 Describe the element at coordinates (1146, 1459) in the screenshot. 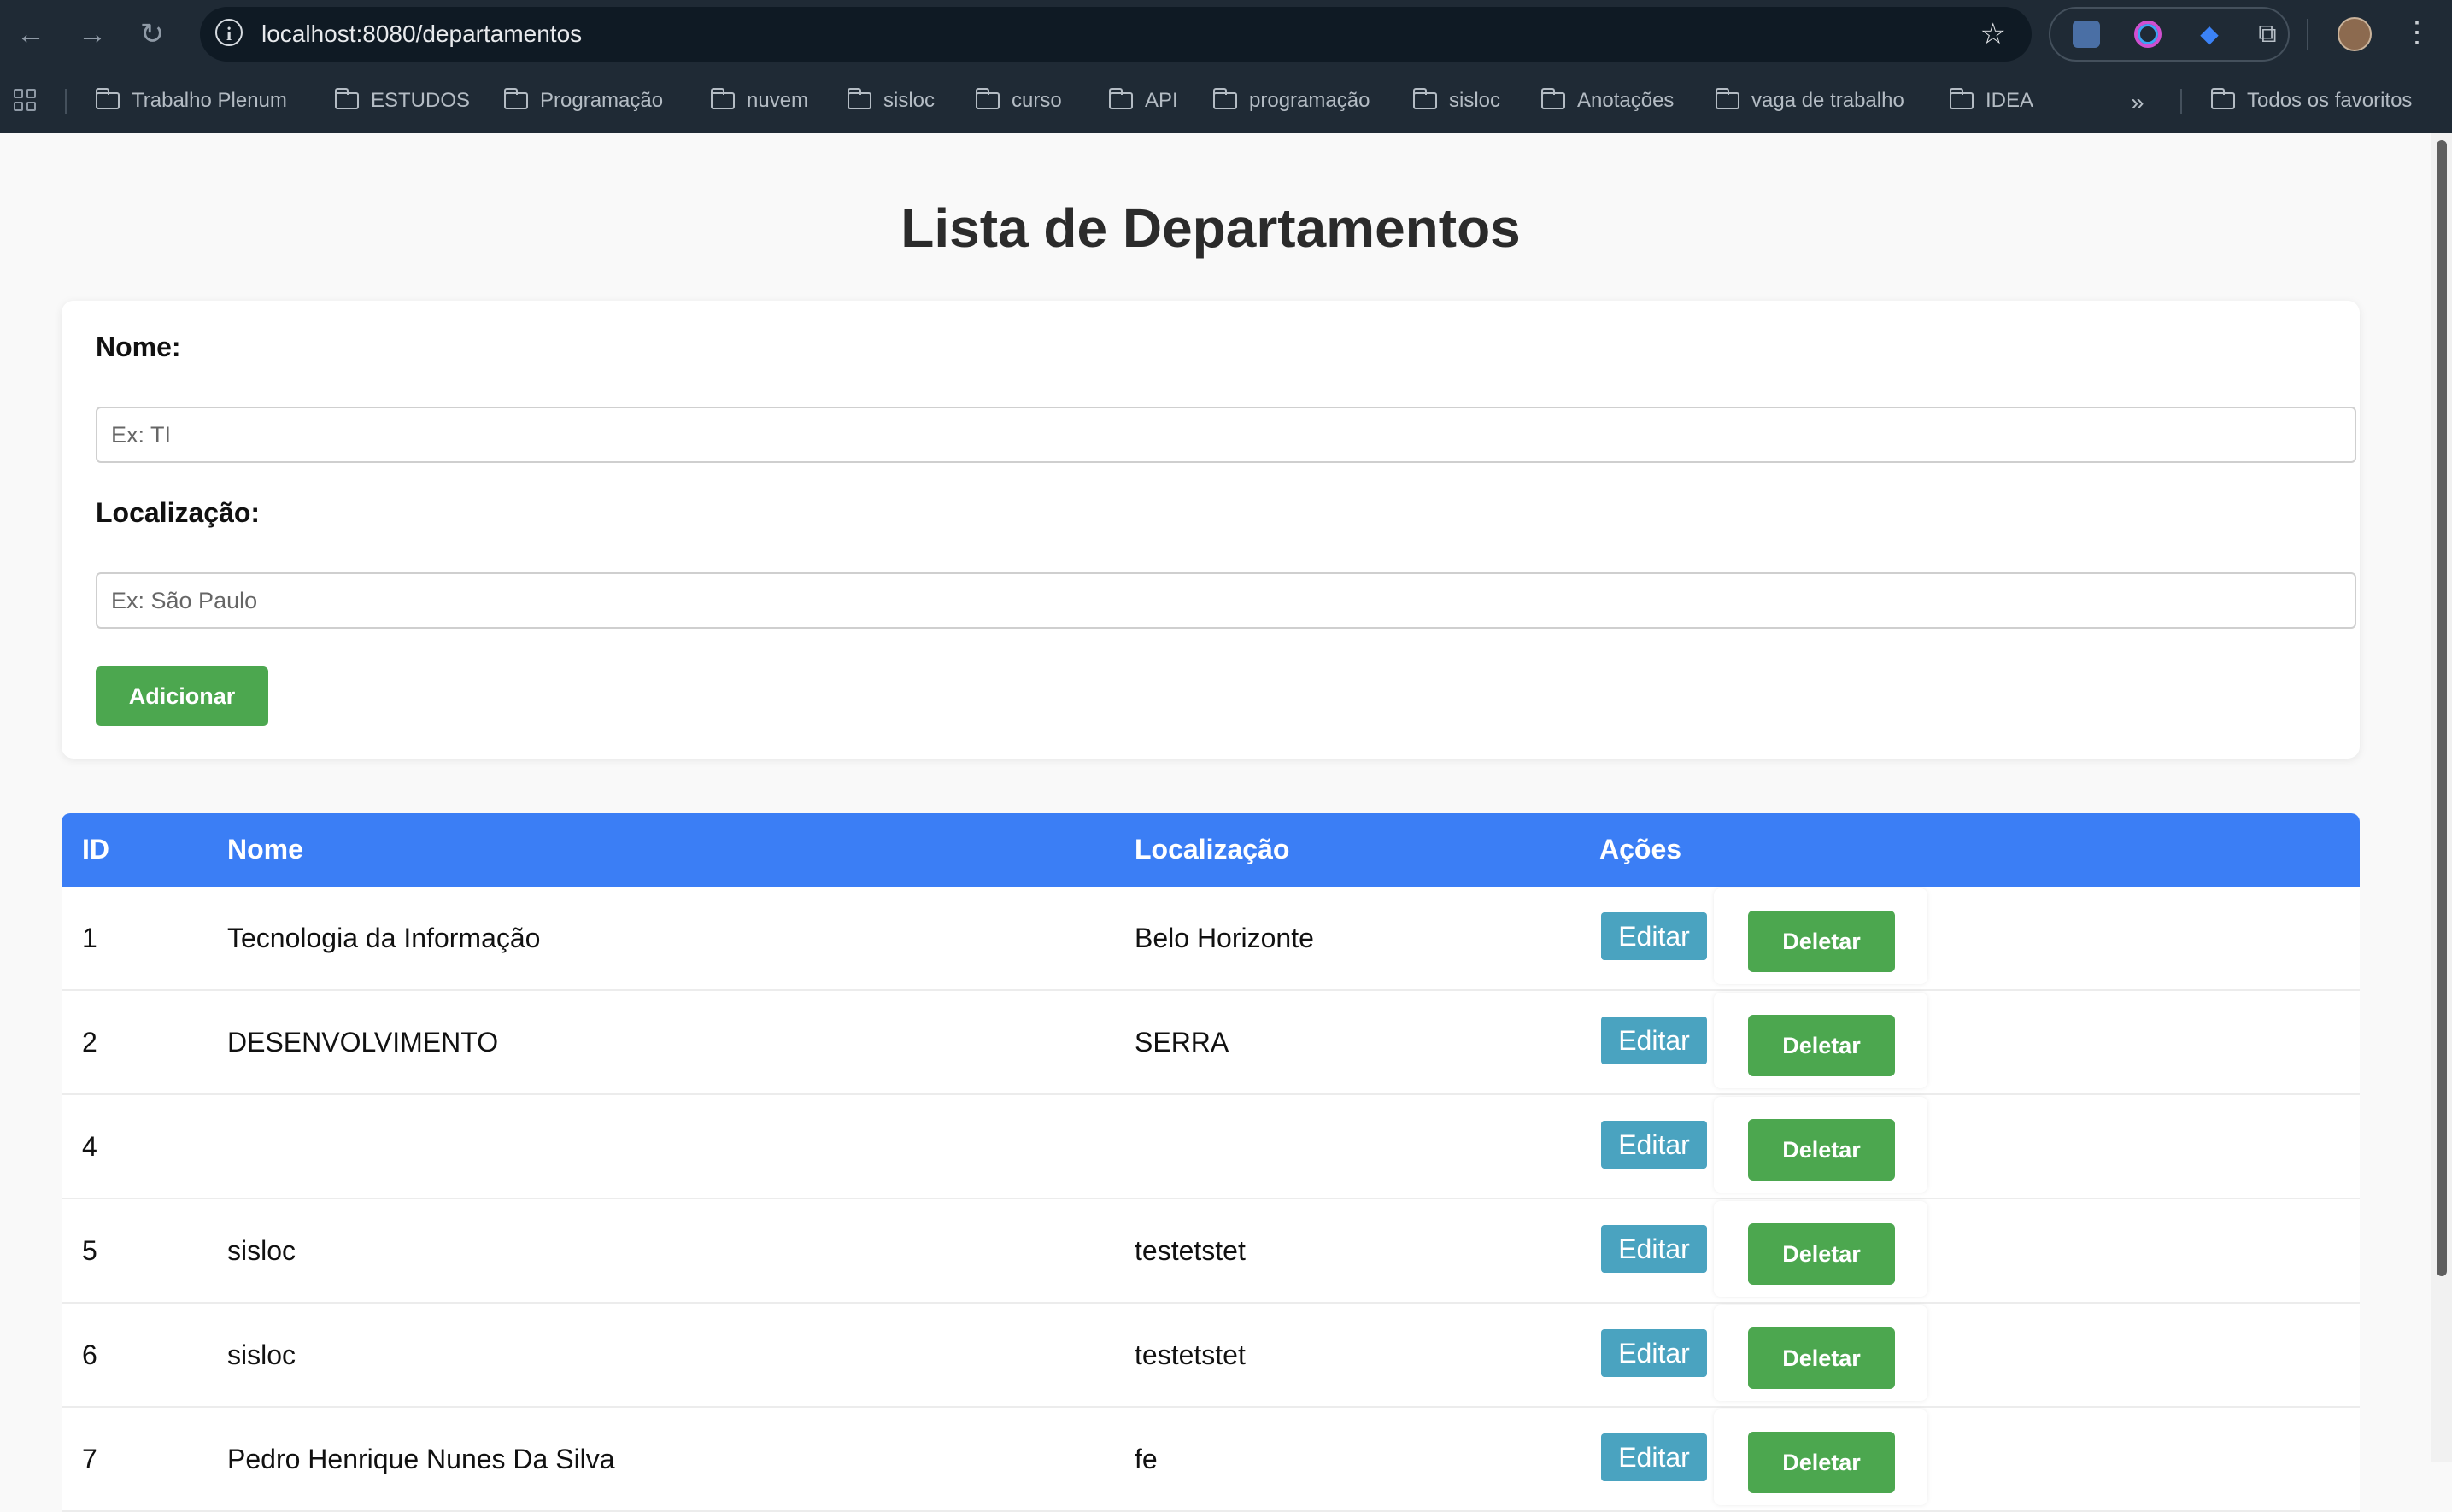

I see `cell-localizacao: fe` at that location.